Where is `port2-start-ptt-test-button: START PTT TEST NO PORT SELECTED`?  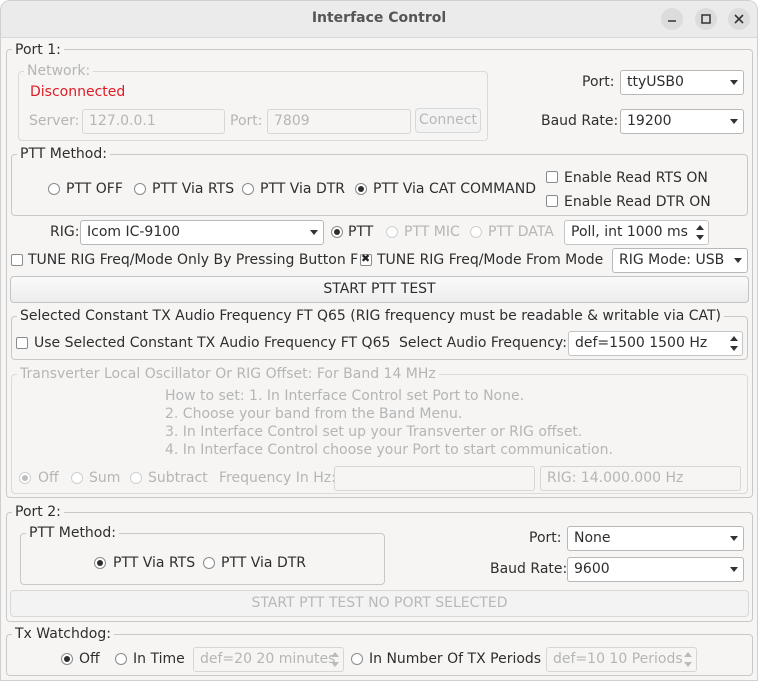
port2-start-ptt-test-button: START PTT TEST NO PORT SELECTED is located at coordinates (379, 603).